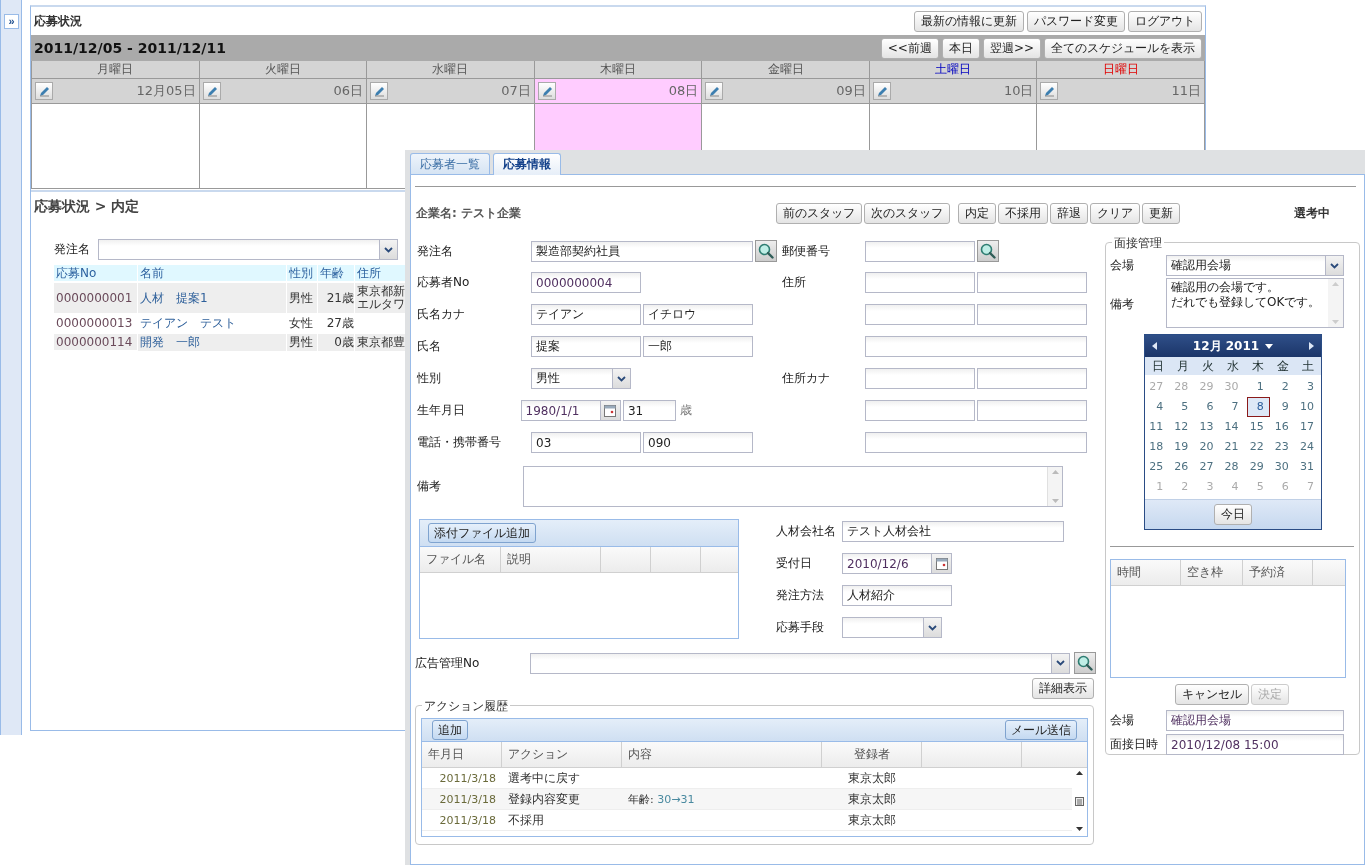  What do you see at coordinates (1158, 427) in the screenshot?
I see `calendar-day: 11` at bounding box center [1158, 427].